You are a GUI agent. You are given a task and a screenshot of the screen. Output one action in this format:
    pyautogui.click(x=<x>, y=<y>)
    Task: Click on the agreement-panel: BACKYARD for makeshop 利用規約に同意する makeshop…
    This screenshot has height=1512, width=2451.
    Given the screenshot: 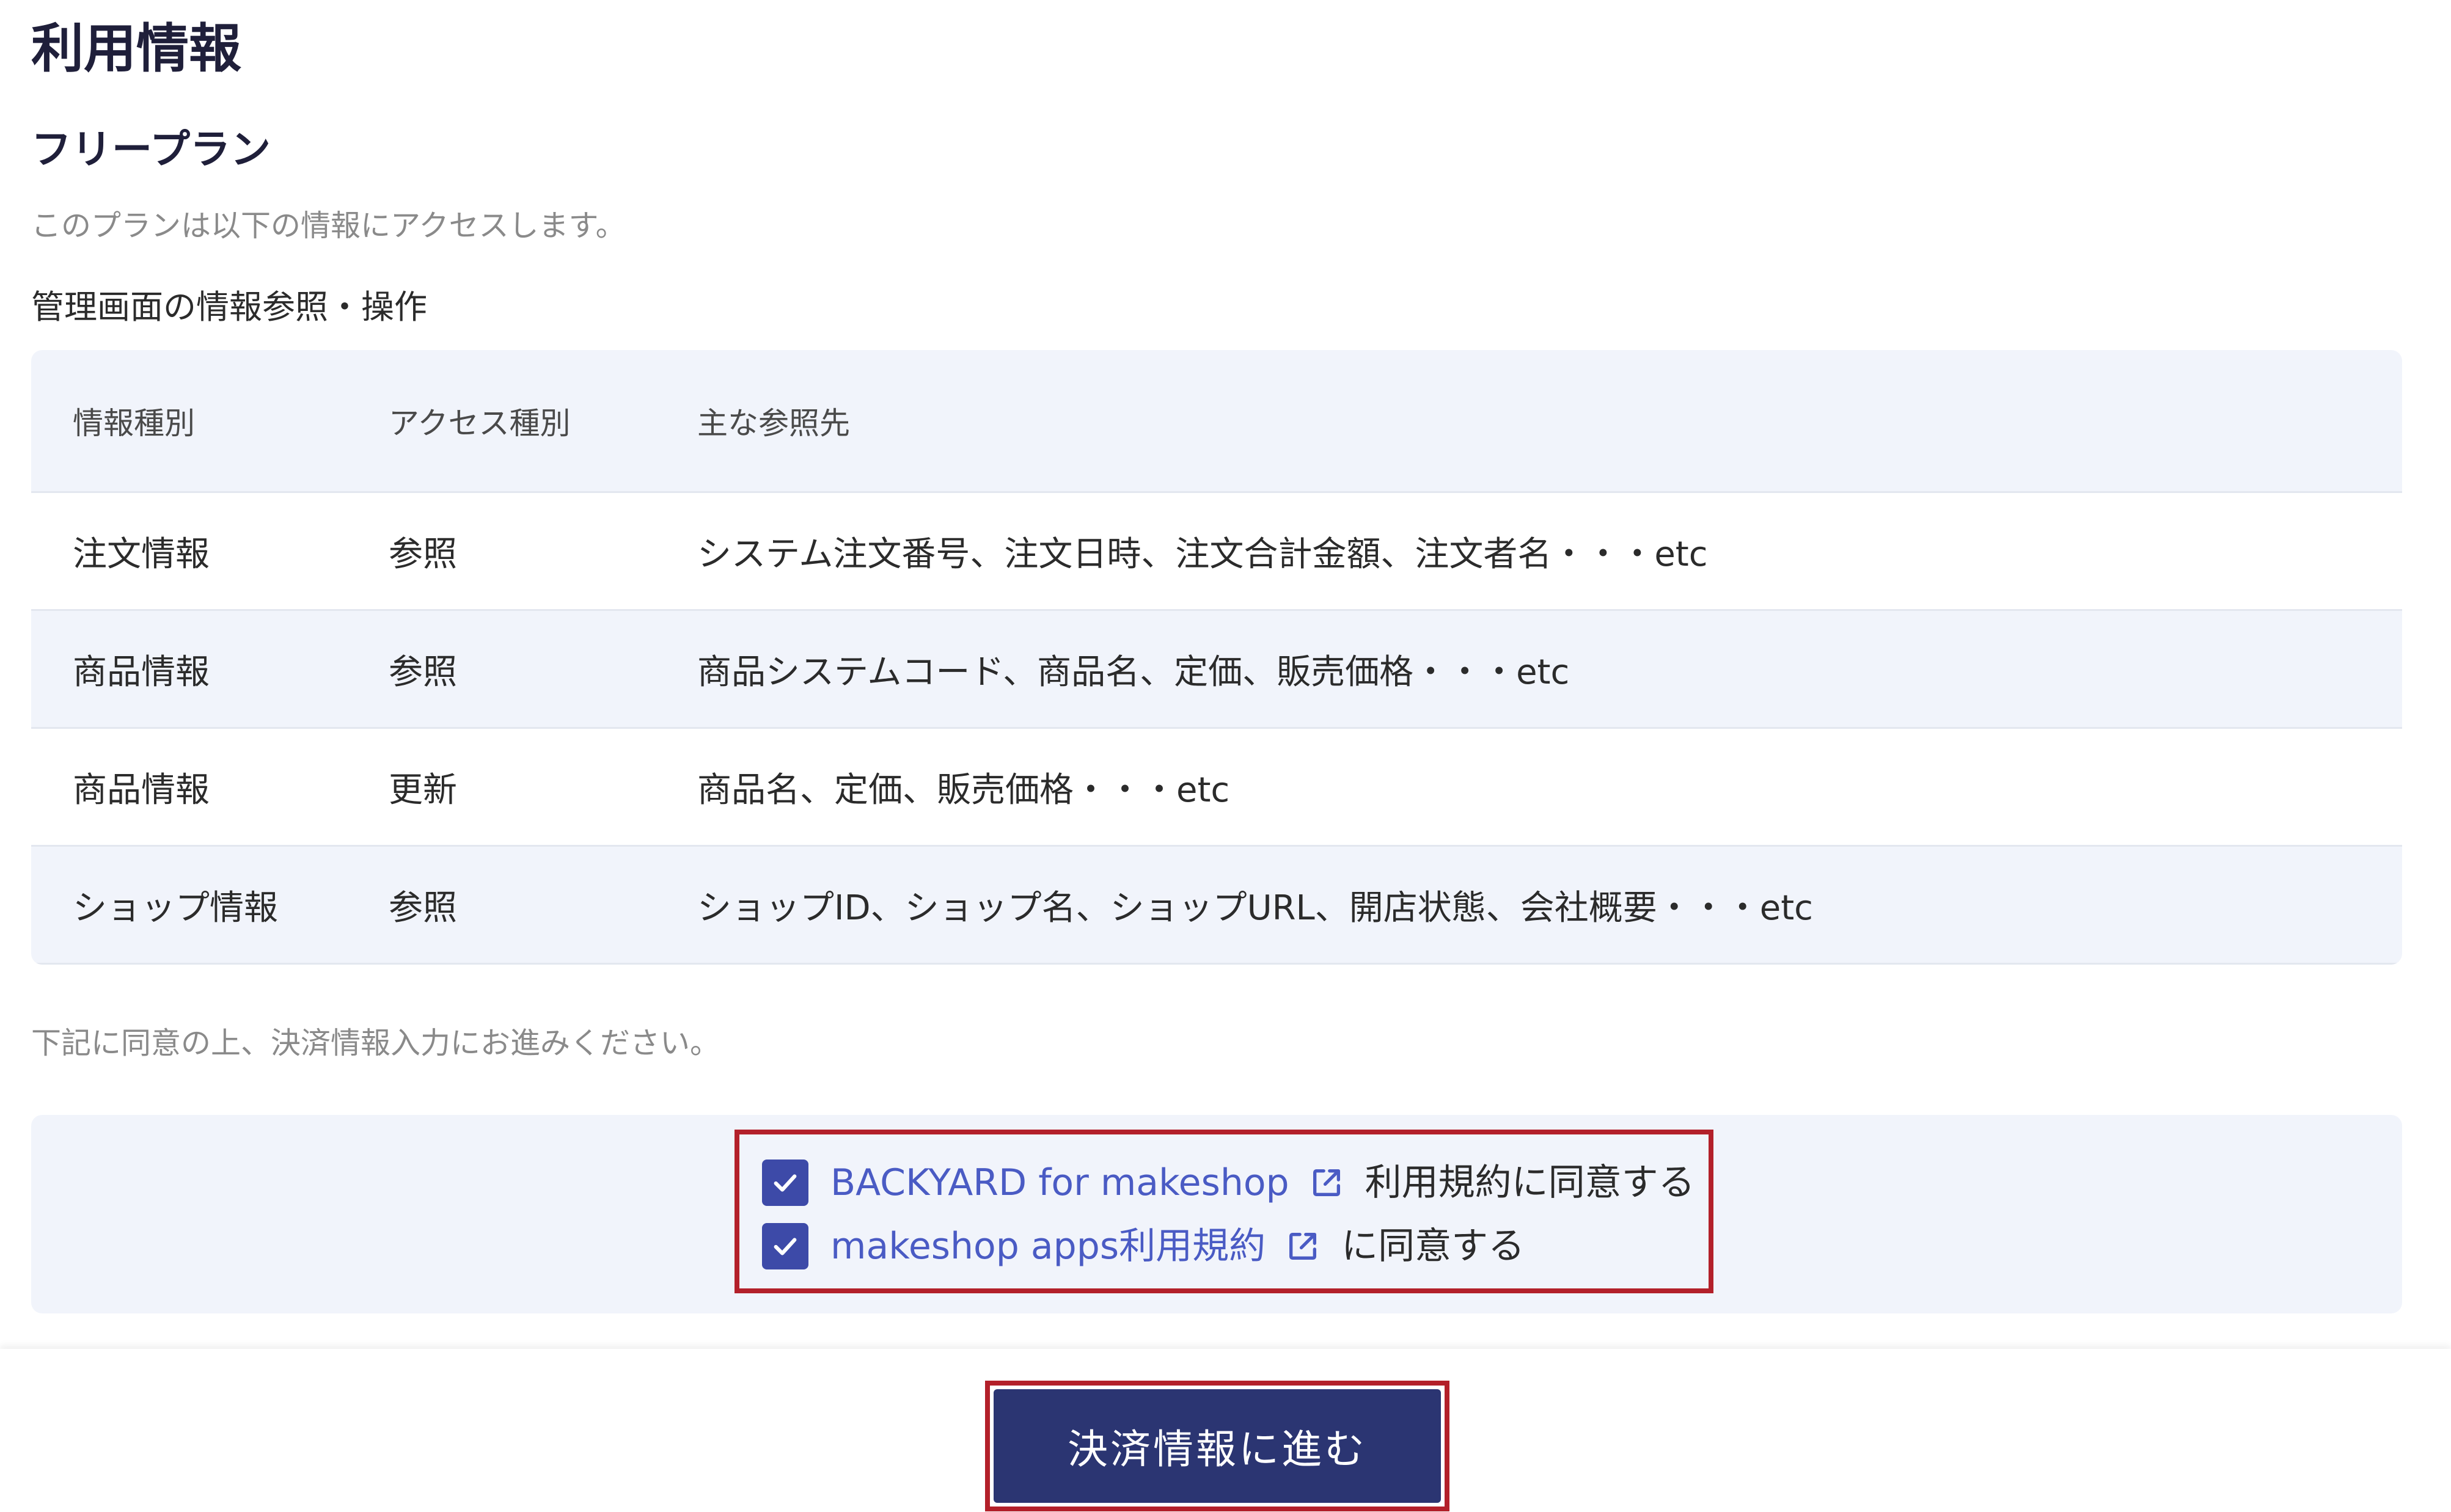 What is the action you would take?
    pyautogui.click(x=1216, y=1214)
    